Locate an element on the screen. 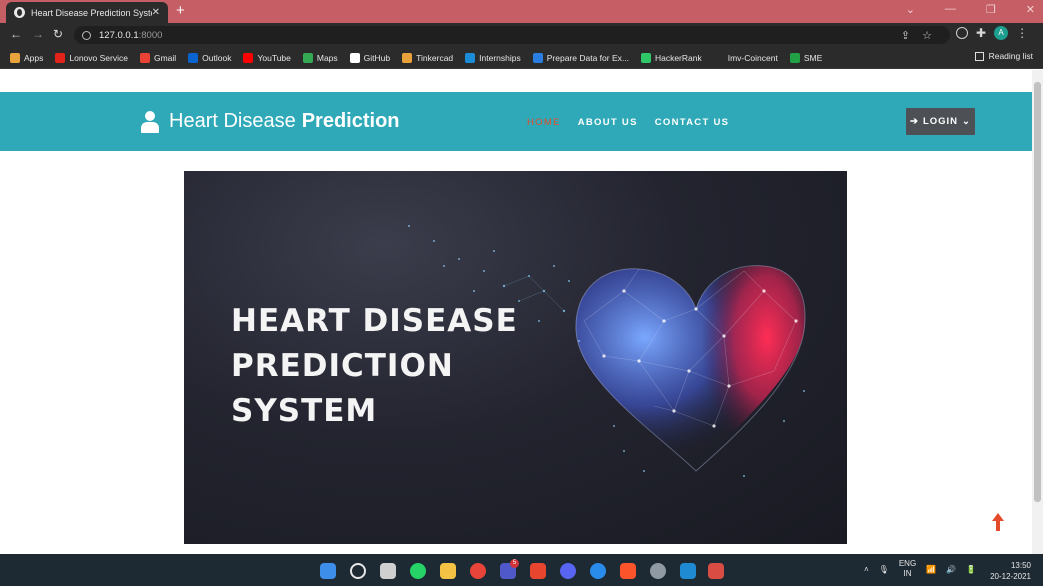  wifi-icon: 📶 is located at coordinates (931, 569).